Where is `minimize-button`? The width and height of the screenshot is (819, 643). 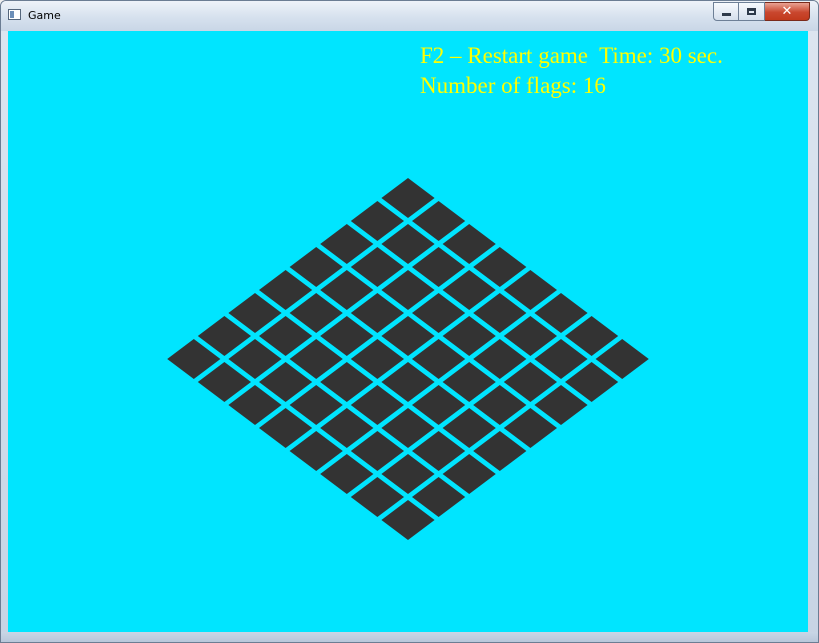
minimize-button is located at coordinates (726, 11).